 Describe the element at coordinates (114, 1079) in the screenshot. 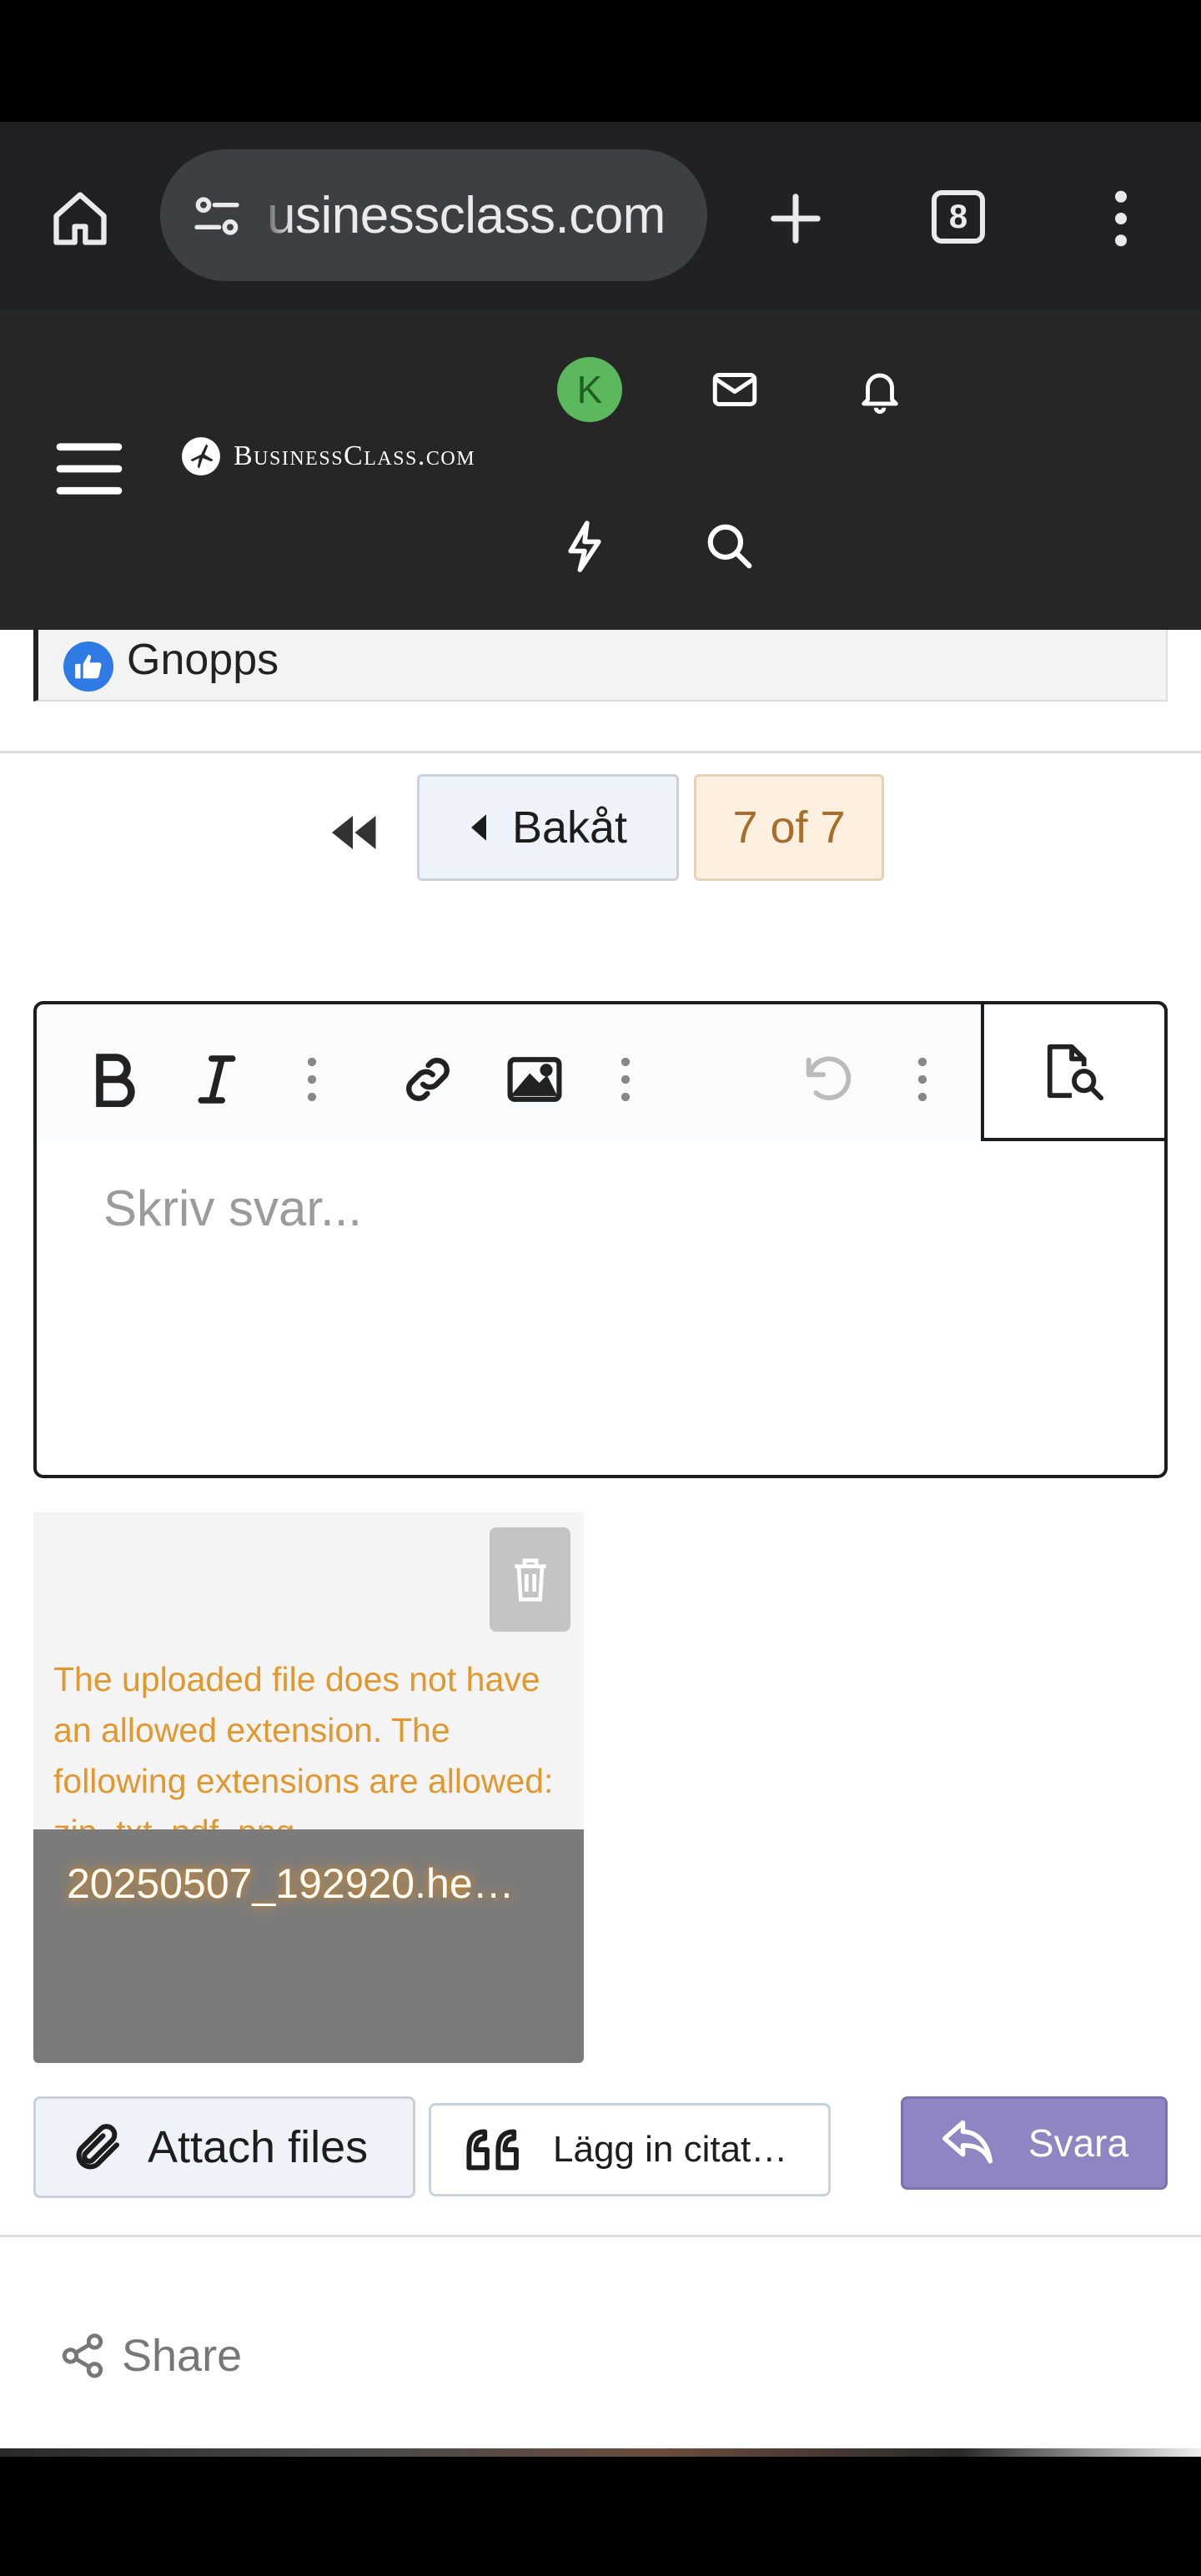

I see `bold-icon` at that location.